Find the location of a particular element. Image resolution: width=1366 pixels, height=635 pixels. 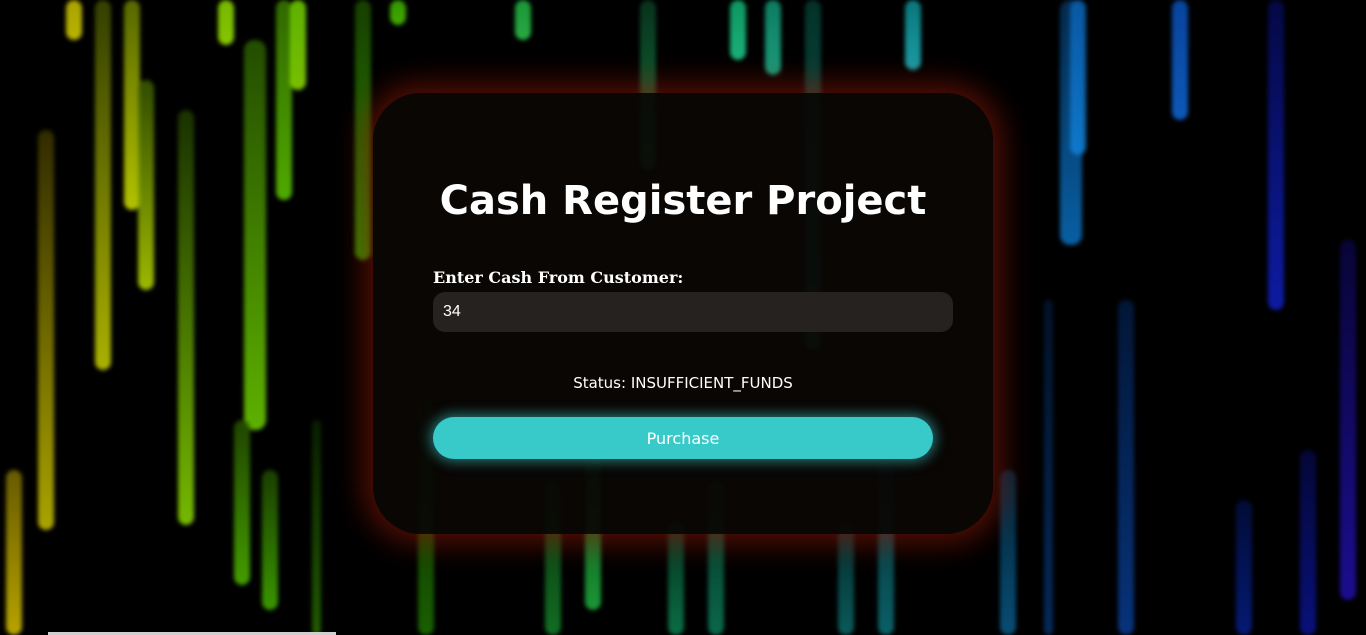

page-title: Cash Register Project is located at coordinates (683, 201).